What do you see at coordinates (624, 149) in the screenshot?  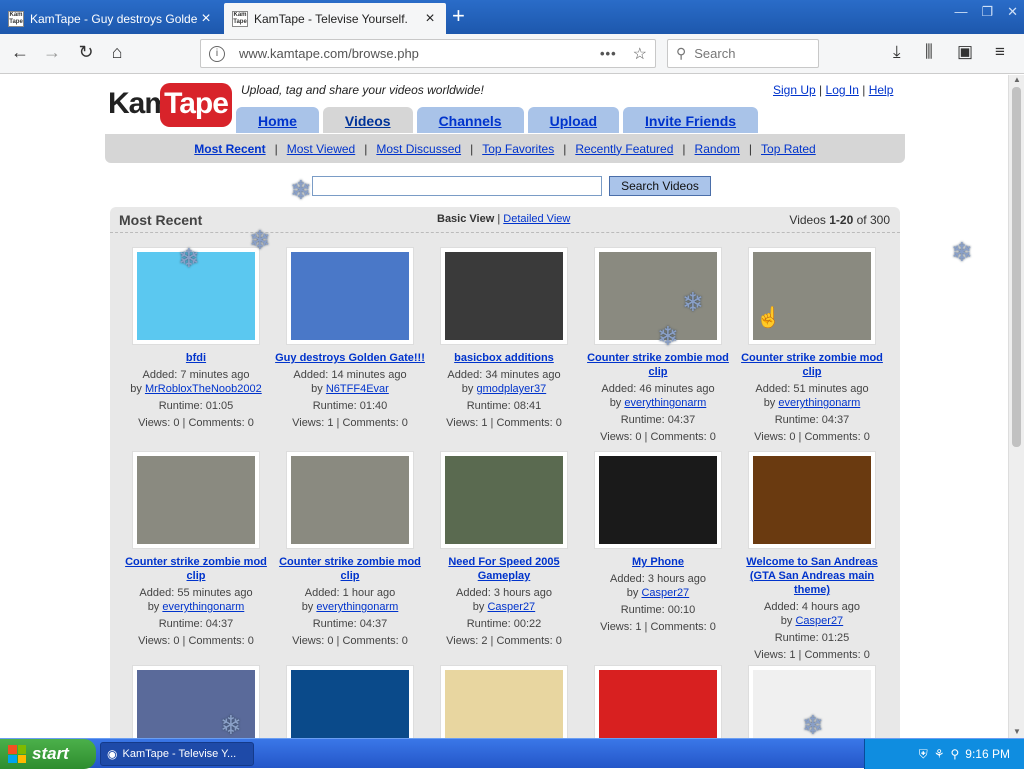 I see `subnav-recently-featured: Recently Featured` at bounding box center [624, 149].